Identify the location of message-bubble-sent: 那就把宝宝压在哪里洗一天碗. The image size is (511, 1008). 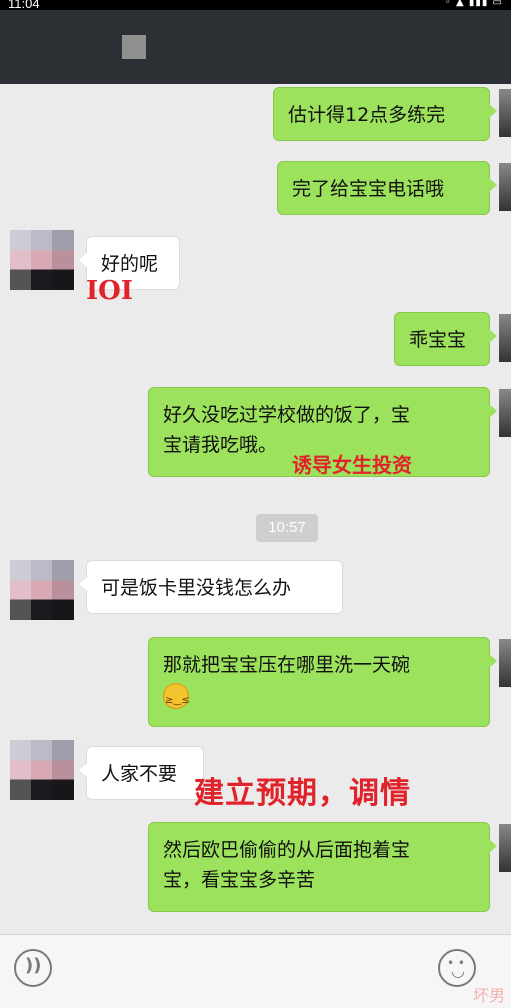
(322, 682).